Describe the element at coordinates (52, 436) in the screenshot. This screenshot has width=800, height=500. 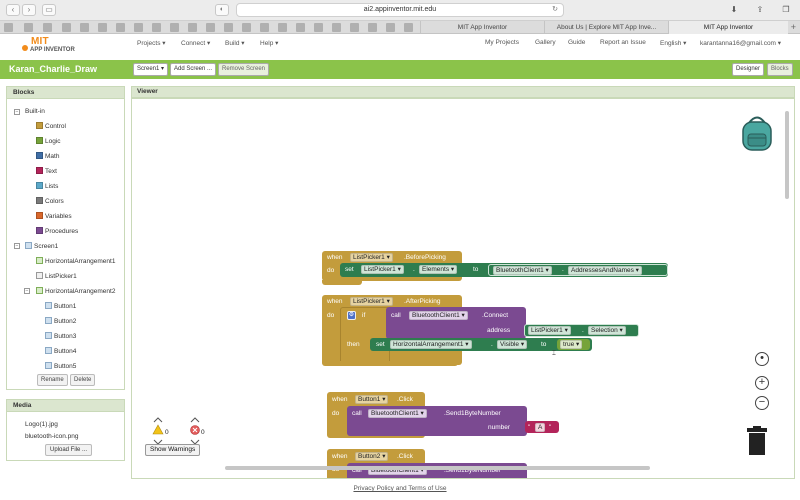
I see `media-file: bluetooth-icon.png` at that location.